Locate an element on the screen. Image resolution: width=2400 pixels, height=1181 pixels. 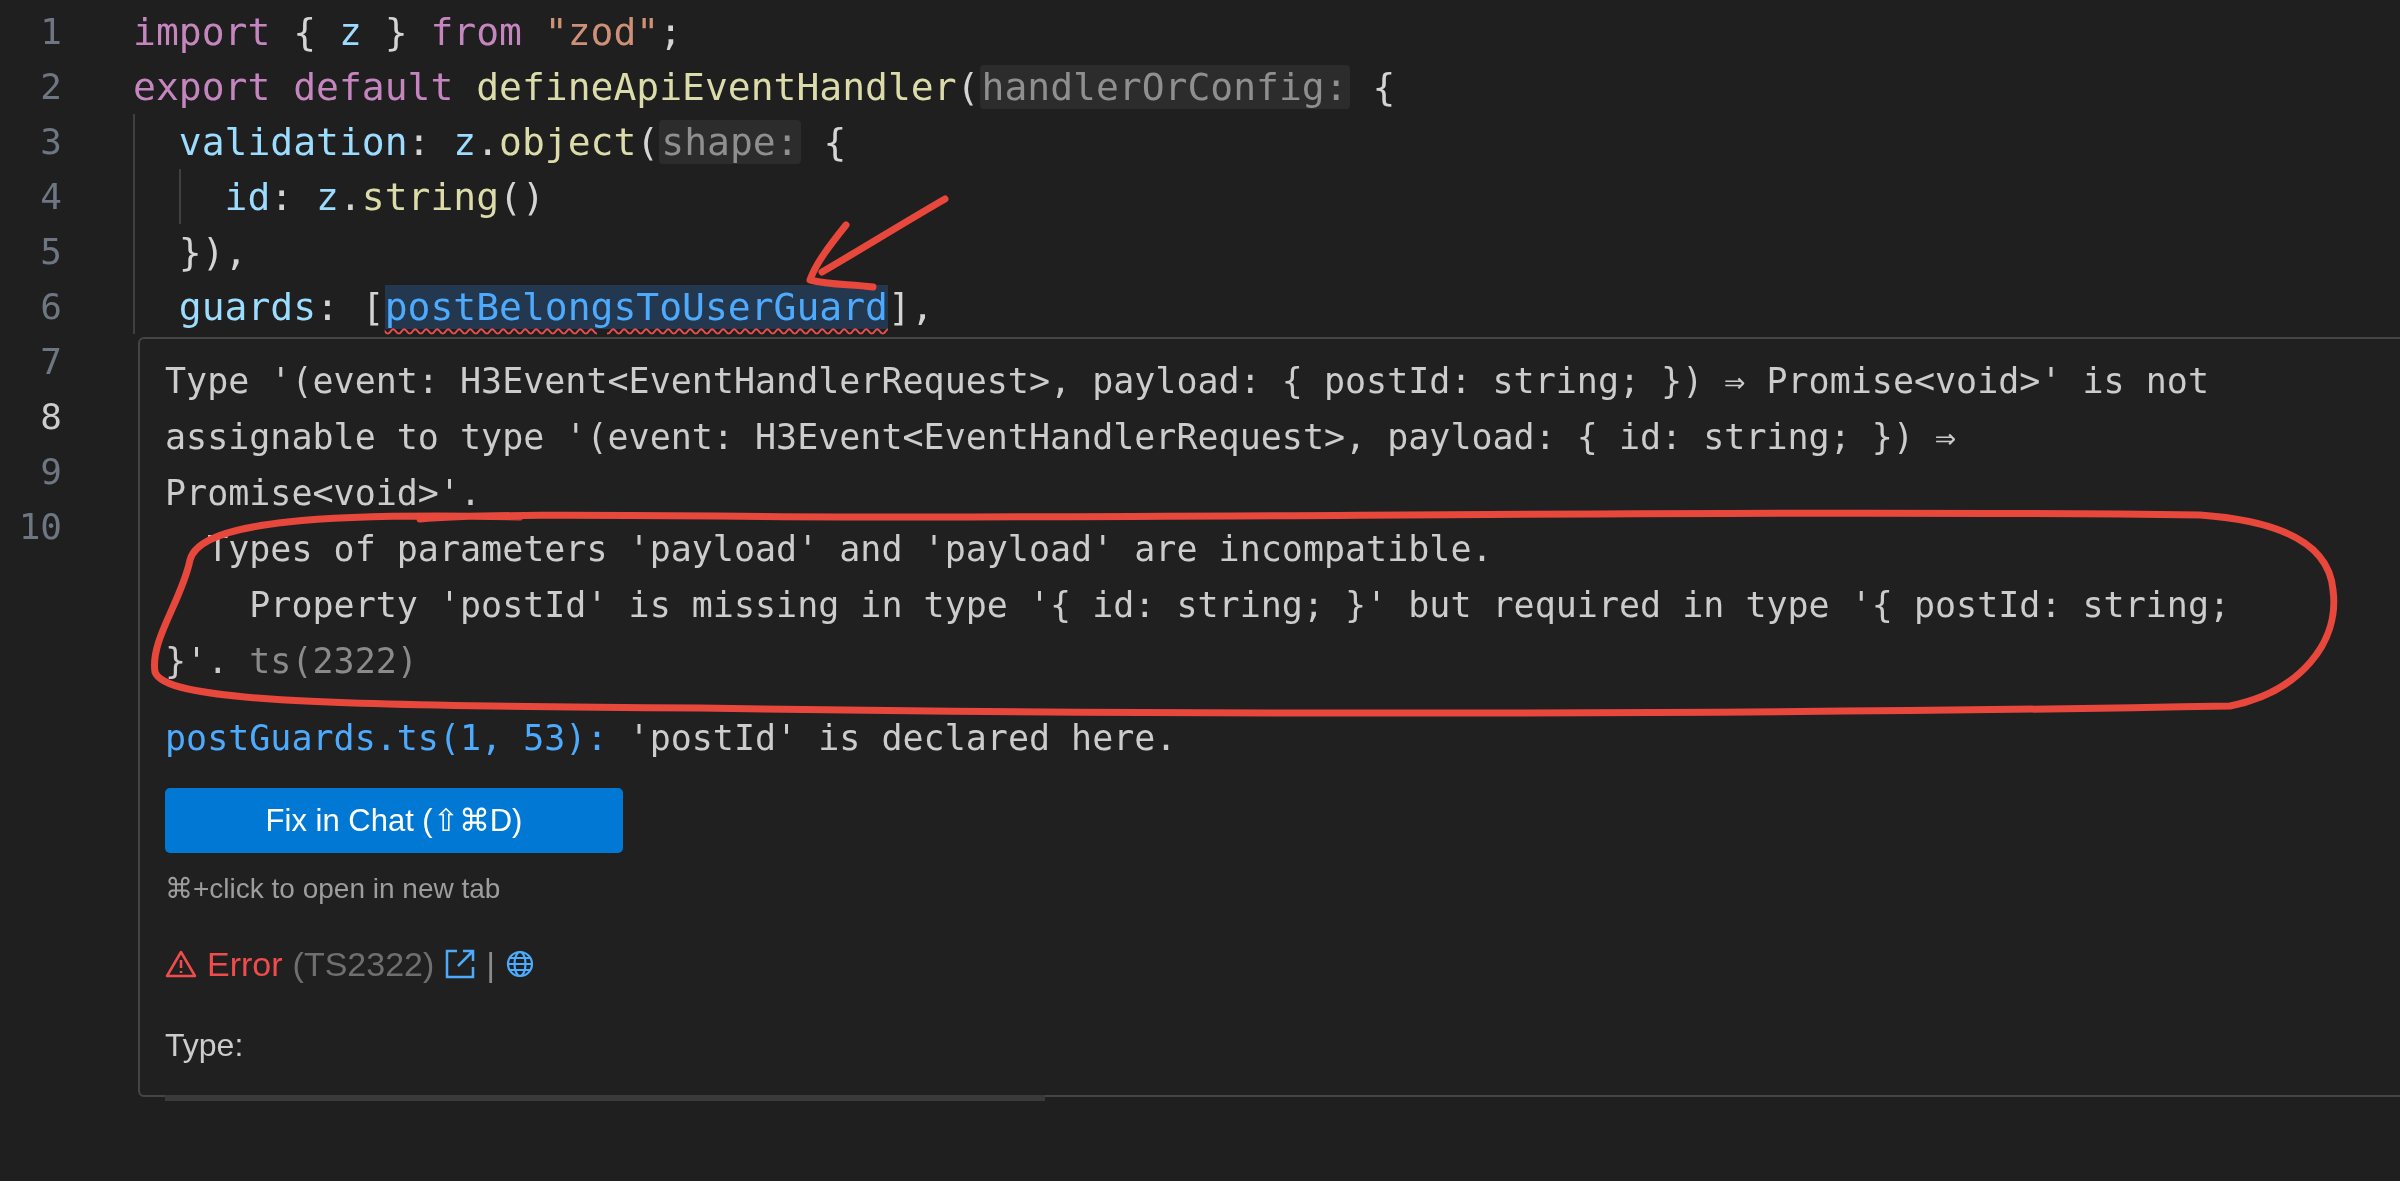
line-number: 1 is located at coordinates (50, 31).